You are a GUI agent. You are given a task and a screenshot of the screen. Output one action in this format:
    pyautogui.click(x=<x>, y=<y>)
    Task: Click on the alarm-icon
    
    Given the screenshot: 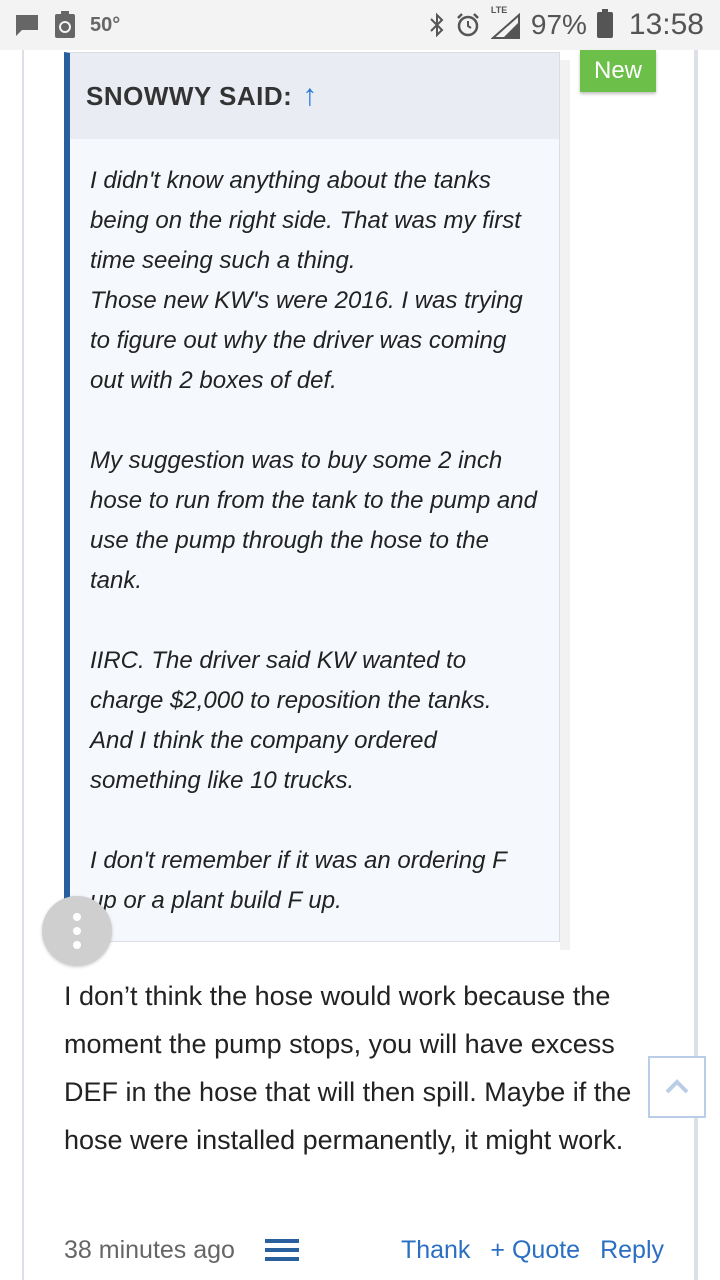 What is the action you would take?
    pyautogui.click(x=467, y=25)
    